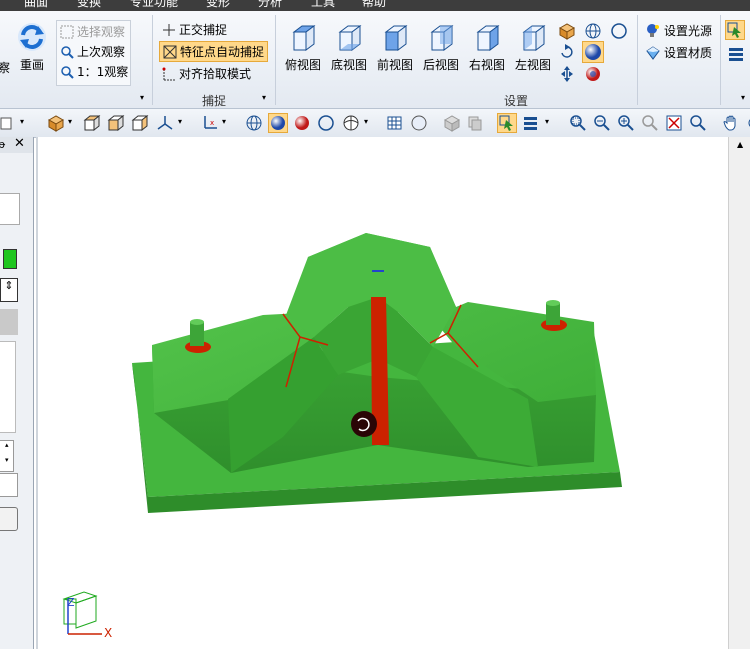  What do you see at coordinates (533, 48) in the screenshot?
I see `left-view-button: 左视图` at bounding box center [533, 48].